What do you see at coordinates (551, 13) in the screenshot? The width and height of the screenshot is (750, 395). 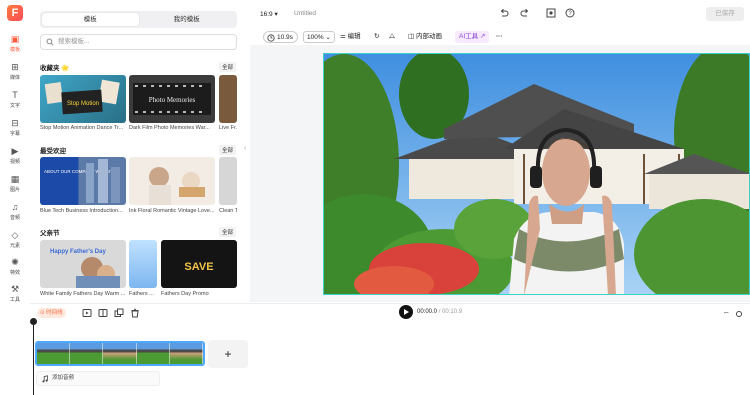 I see `screenshot-icon` at bounding box center [551, 13].